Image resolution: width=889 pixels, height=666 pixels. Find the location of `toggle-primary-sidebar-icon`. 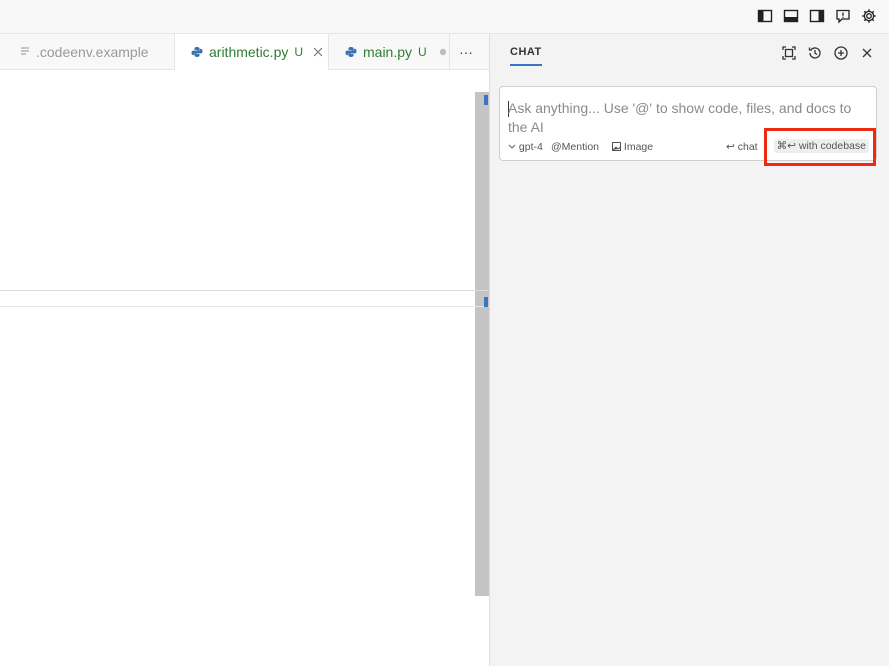

toggle-primary-sidebar-icon is located at coordinates (765, 16).